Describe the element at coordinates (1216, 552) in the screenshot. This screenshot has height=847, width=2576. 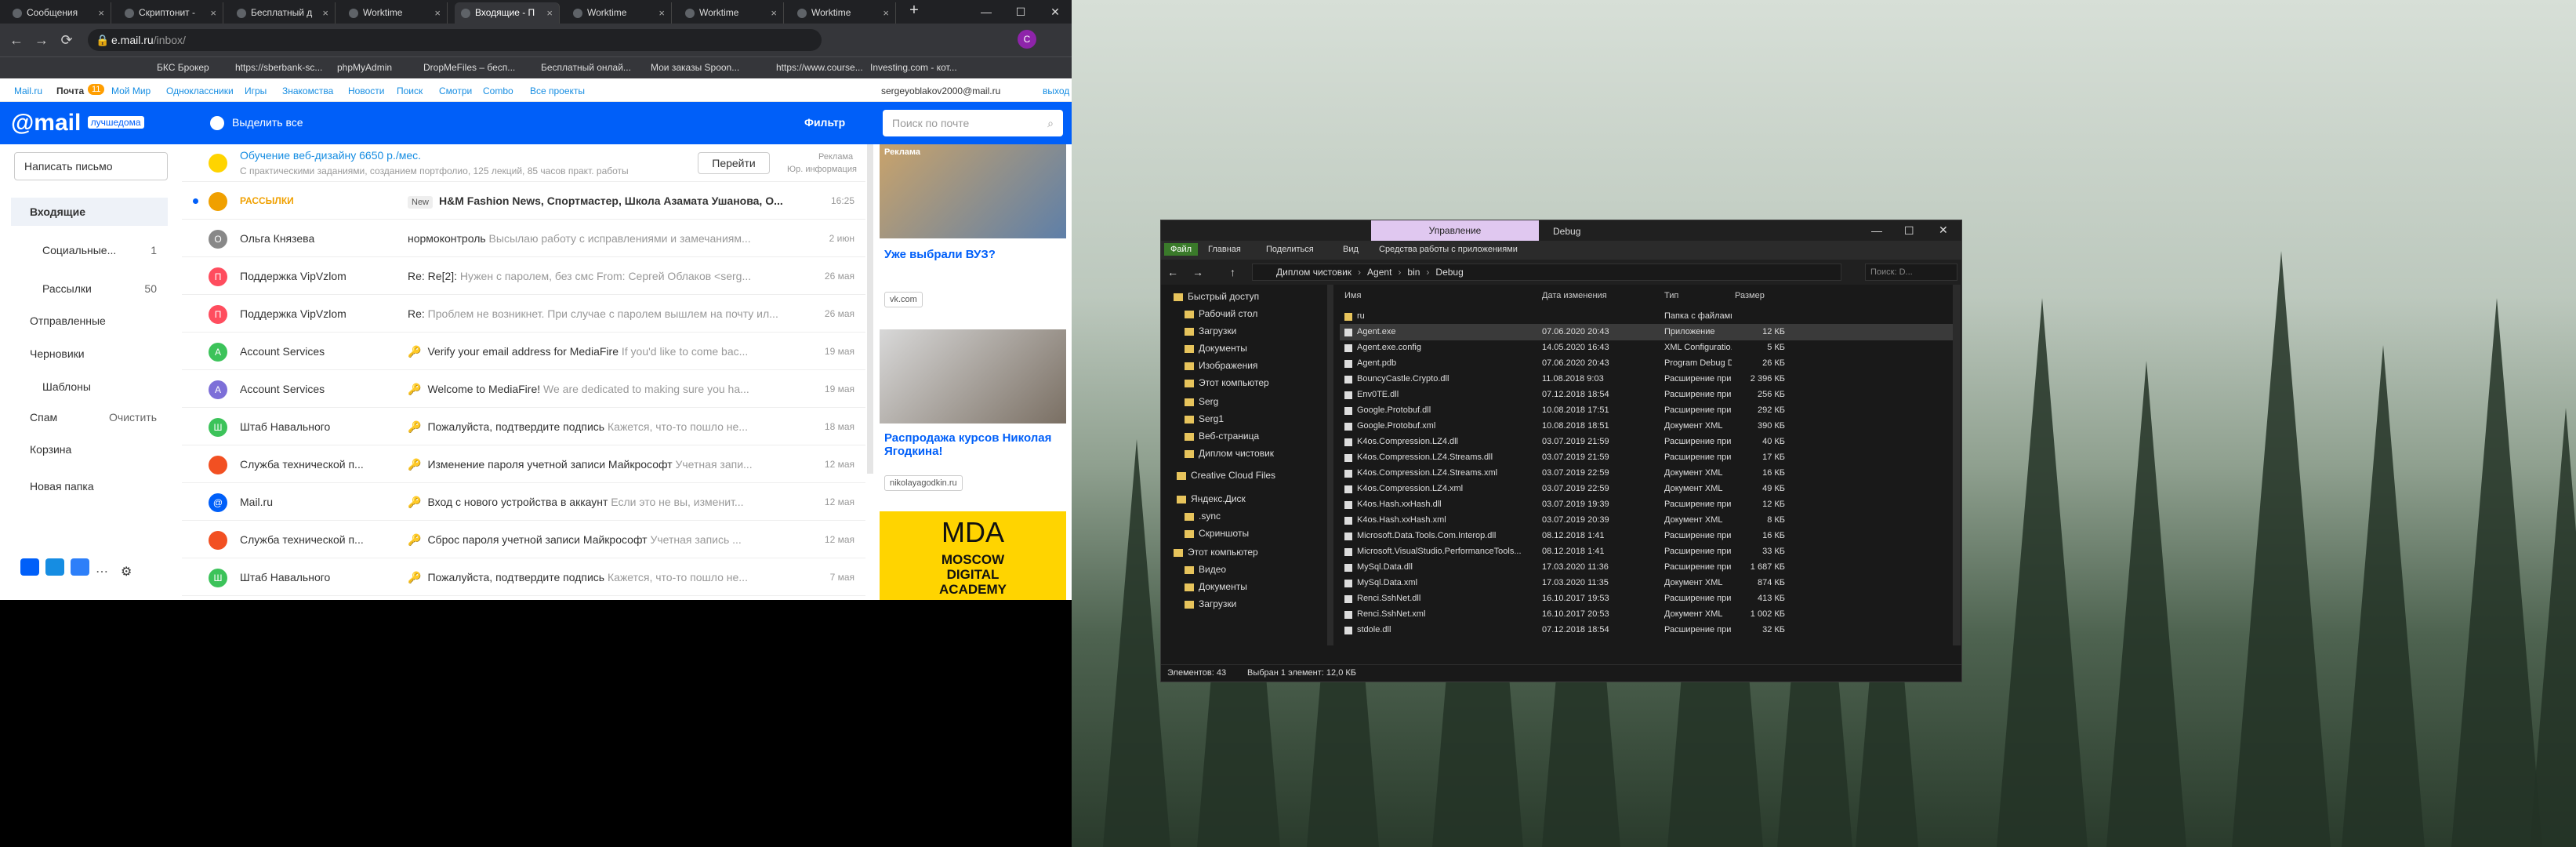
I see `nav-item: Этот компьютер` at that location.